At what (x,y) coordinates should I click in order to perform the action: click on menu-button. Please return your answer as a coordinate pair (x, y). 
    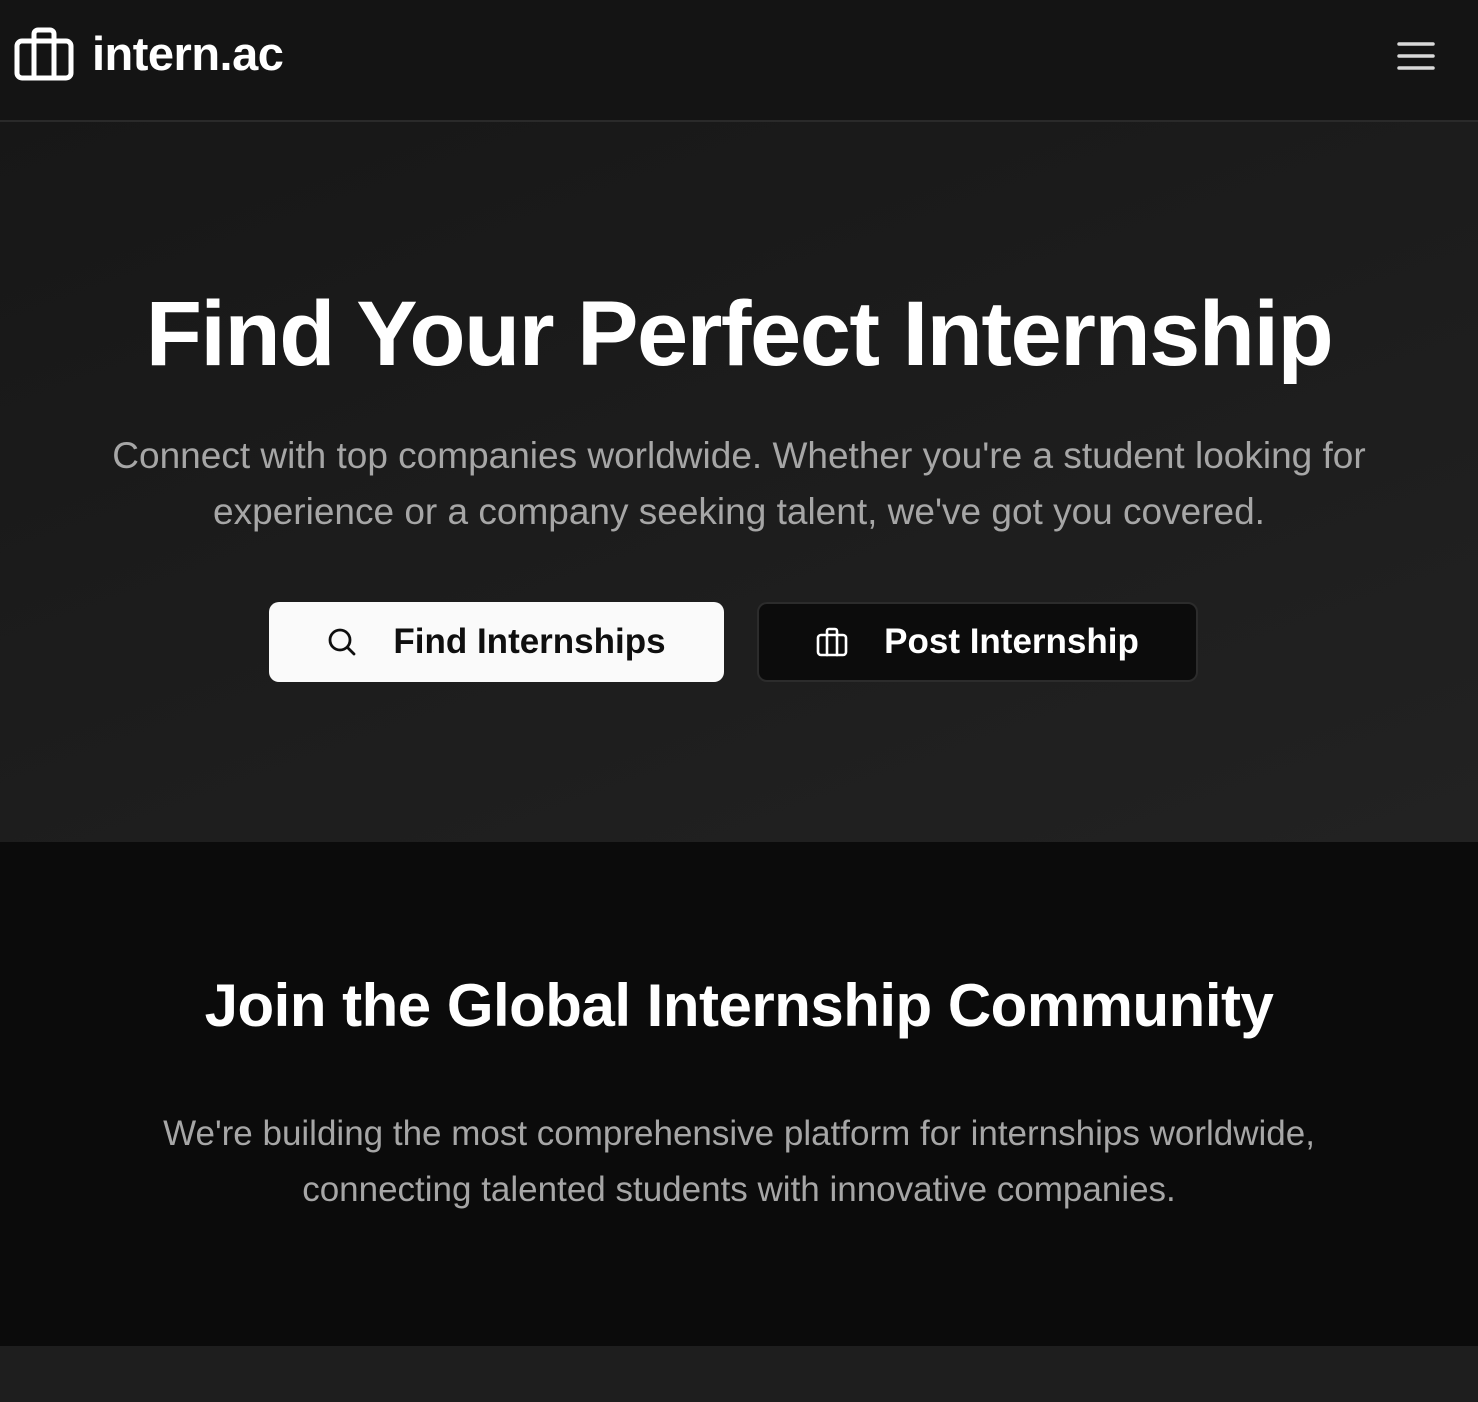
    Looking at the image, I should click on (1416, 56).